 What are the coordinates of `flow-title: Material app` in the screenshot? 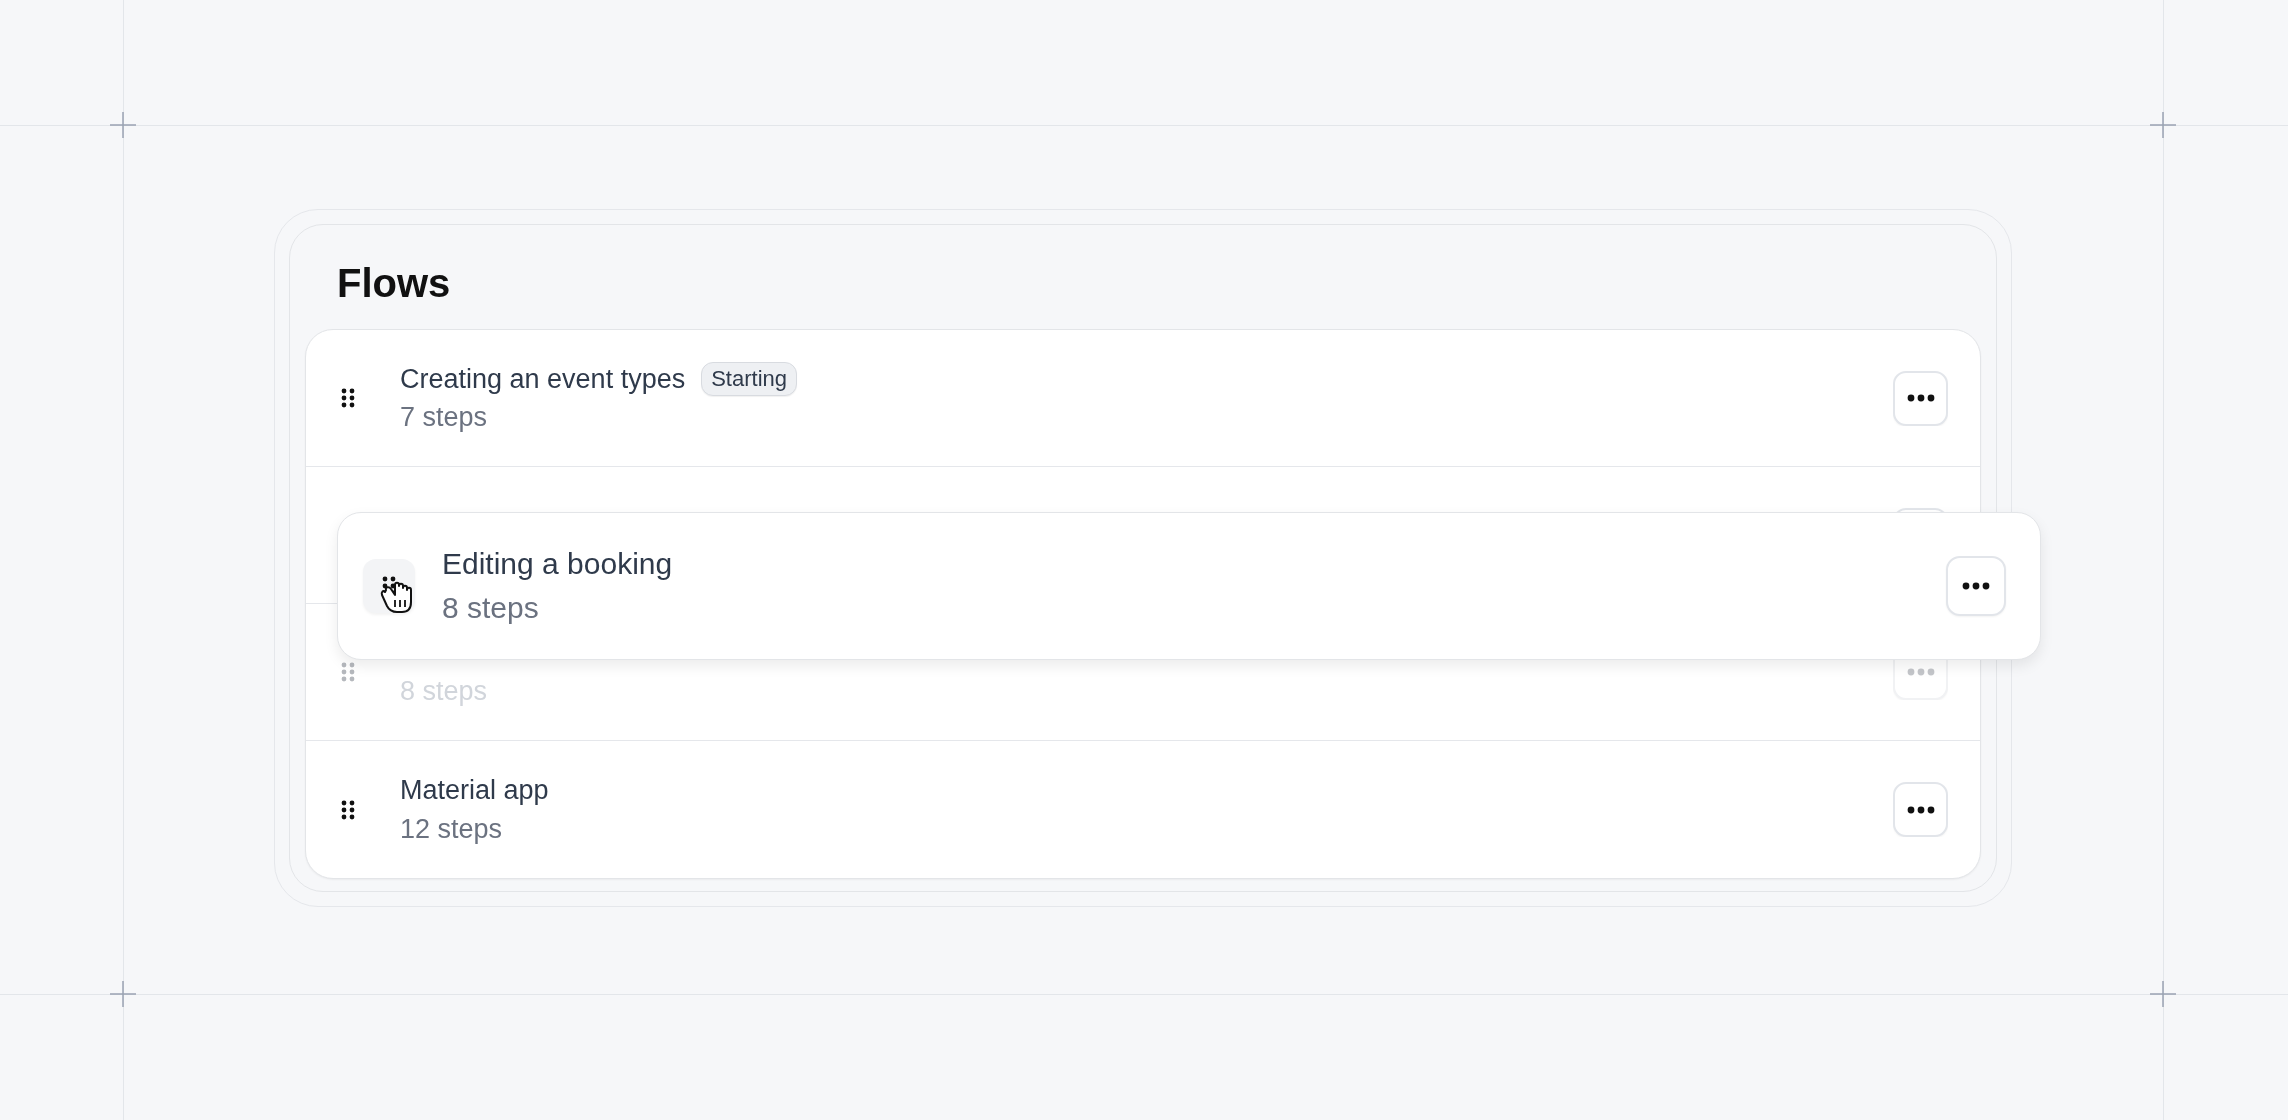 It's located at (474, 790).